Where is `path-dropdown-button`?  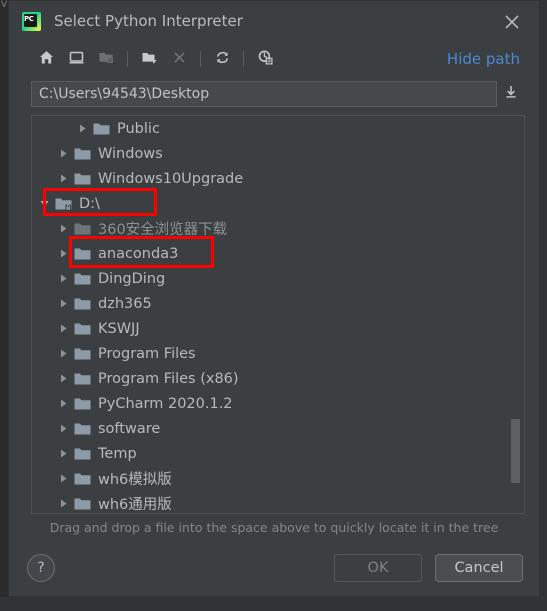 path-dropdown-button is located at coordinates (511, 94).